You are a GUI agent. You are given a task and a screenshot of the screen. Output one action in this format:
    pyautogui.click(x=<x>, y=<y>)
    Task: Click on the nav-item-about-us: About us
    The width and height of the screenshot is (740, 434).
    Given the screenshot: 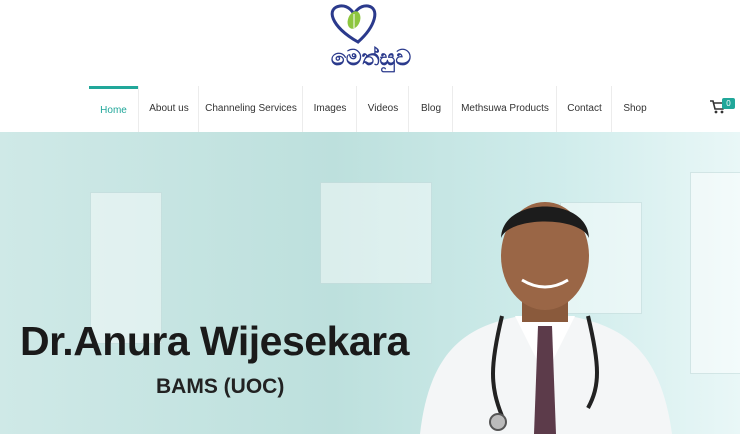 What is the action you would take?
    pyautogui.click(x=168, y=109)
    